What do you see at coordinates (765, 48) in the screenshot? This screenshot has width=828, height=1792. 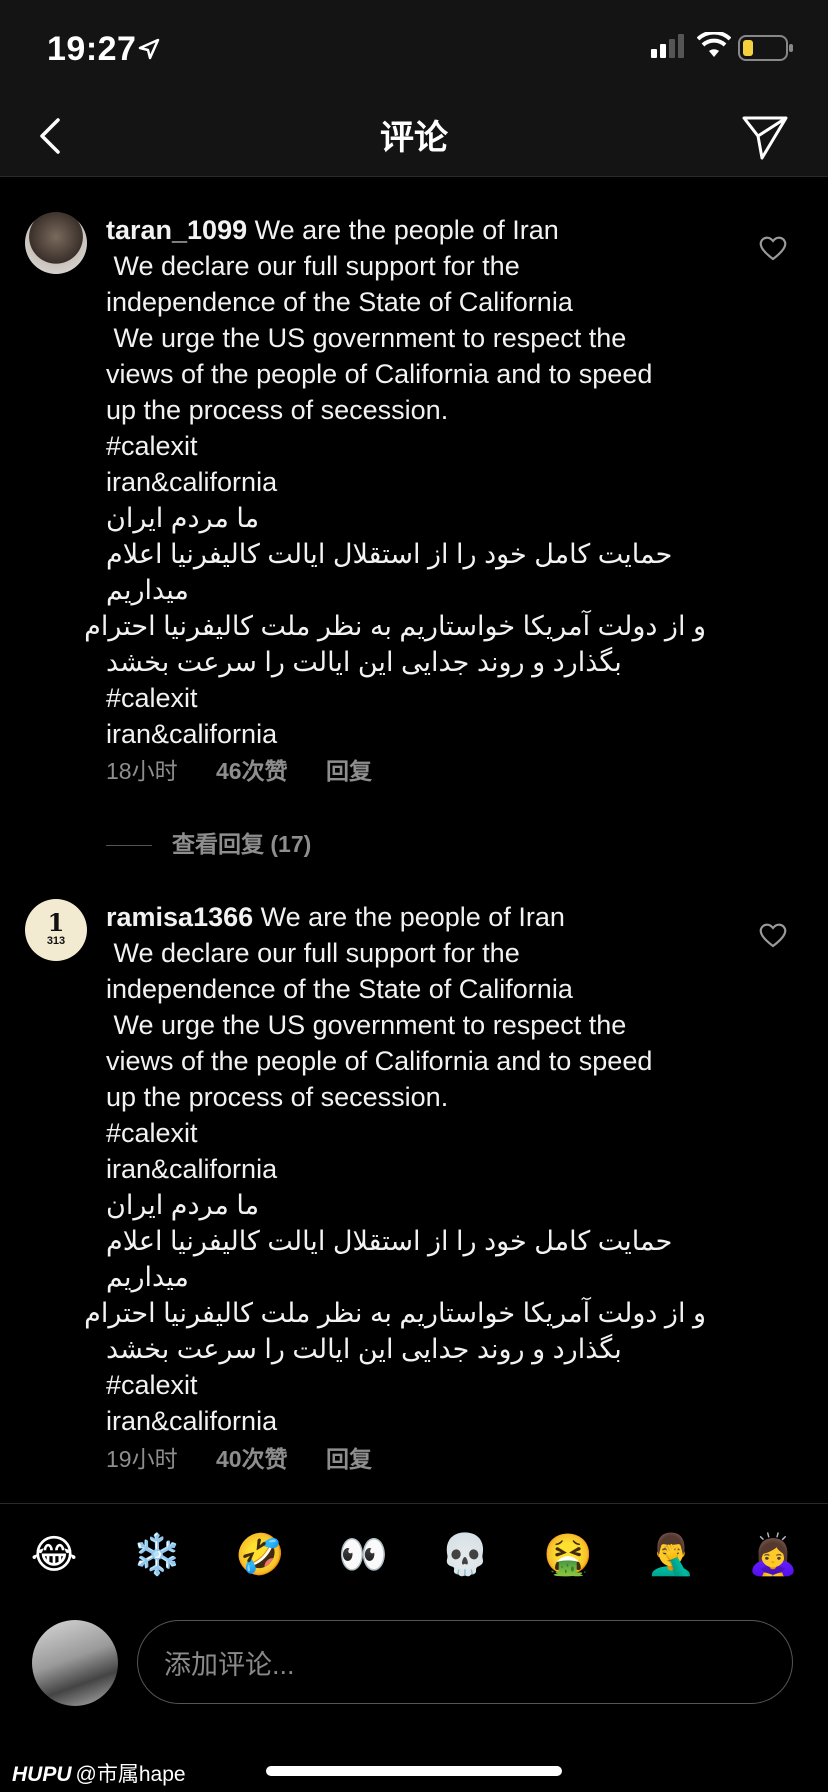 I see `battery-icon` at bounding box center [765, 48].